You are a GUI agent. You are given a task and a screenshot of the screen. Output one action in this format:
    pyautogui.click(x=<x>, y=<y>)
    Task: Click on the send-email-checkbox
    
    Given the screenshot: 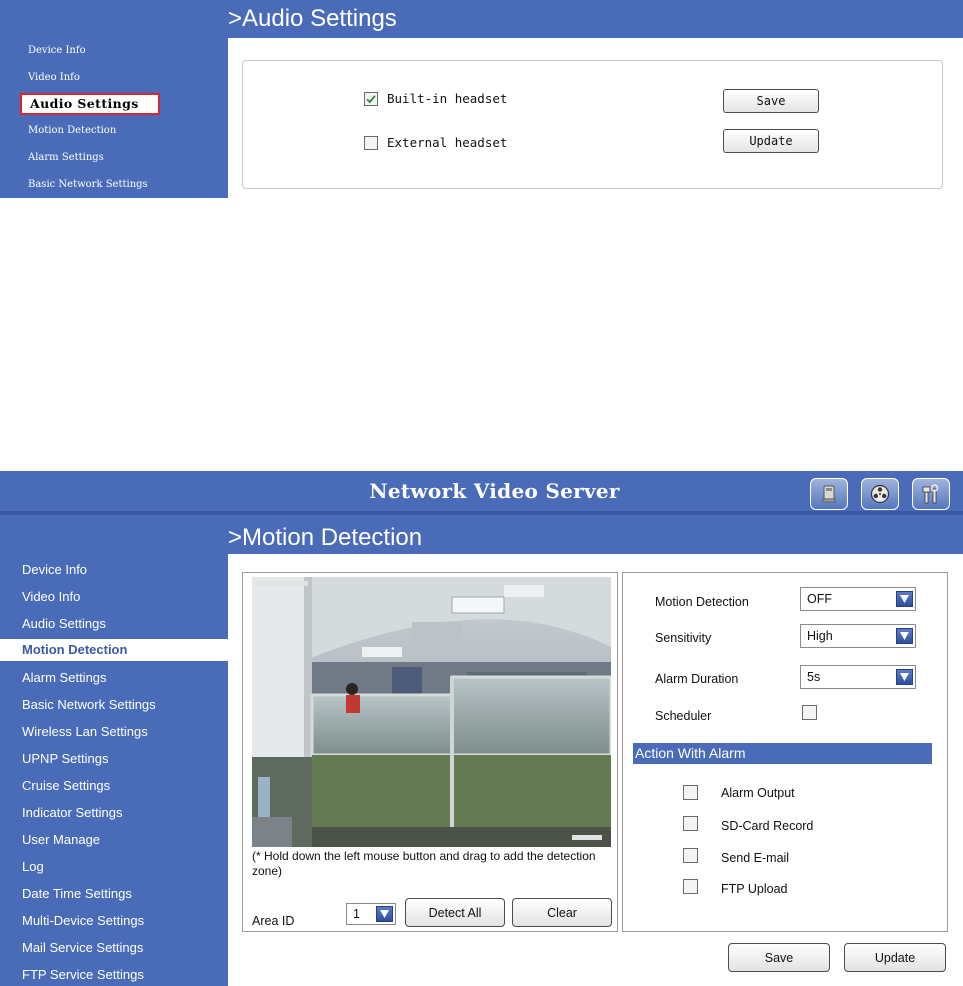 What is the action you would take?
    pyautogui.click(x=690, y=855)
    